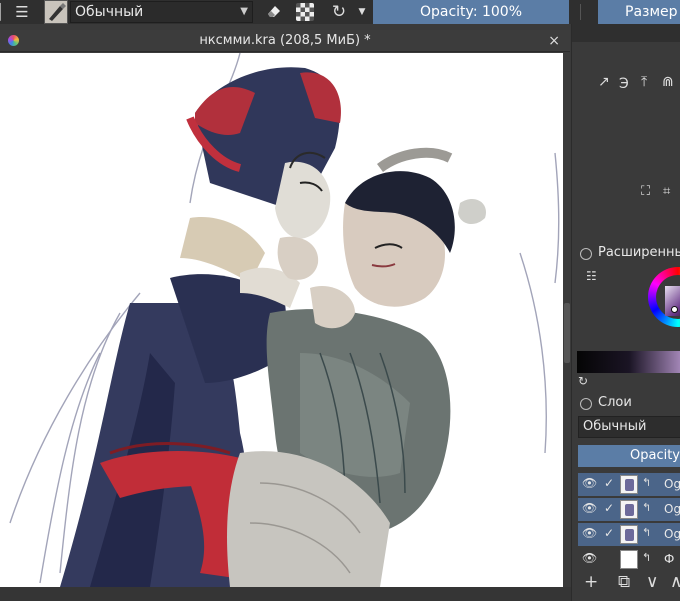 This screenshot has height=601, width=680. I want to click on close-tab-button: ×, so click(554, 41).